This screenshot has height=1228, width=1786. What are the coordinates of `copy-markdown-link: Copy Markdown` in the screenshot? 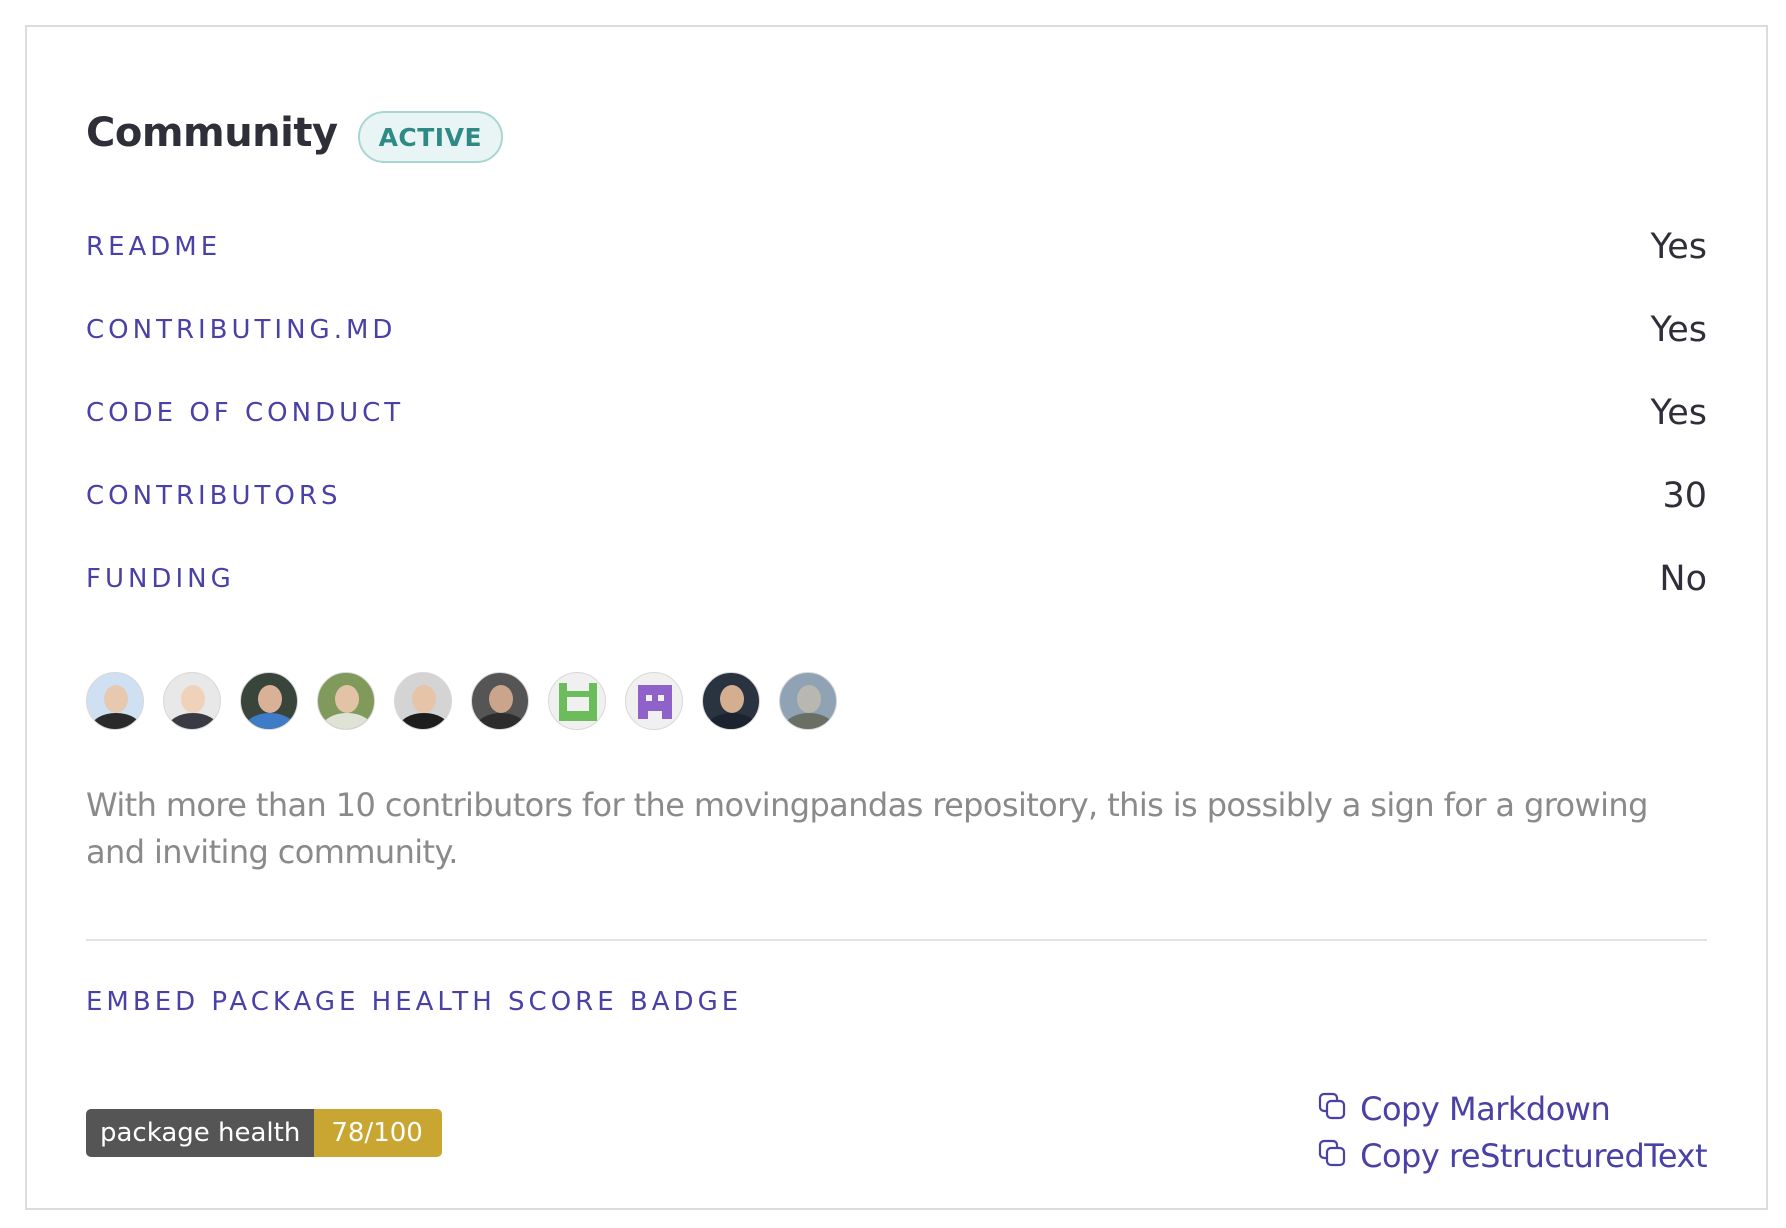 It's located at (1464, 1108).